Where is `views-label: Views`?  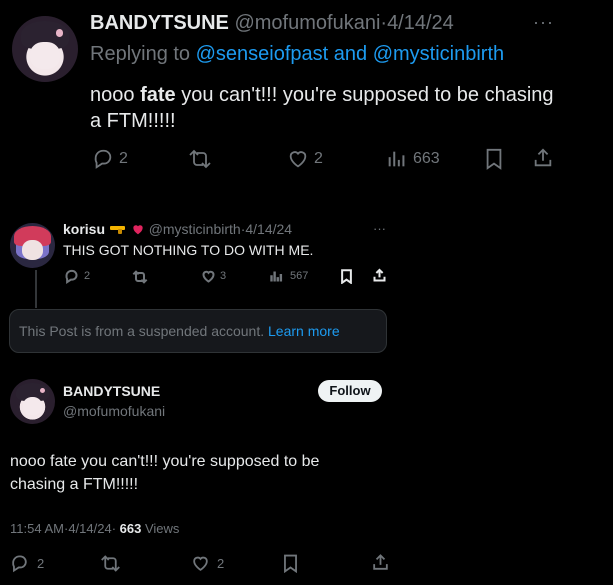
views-label: Views is located at coordinates (162, 528).